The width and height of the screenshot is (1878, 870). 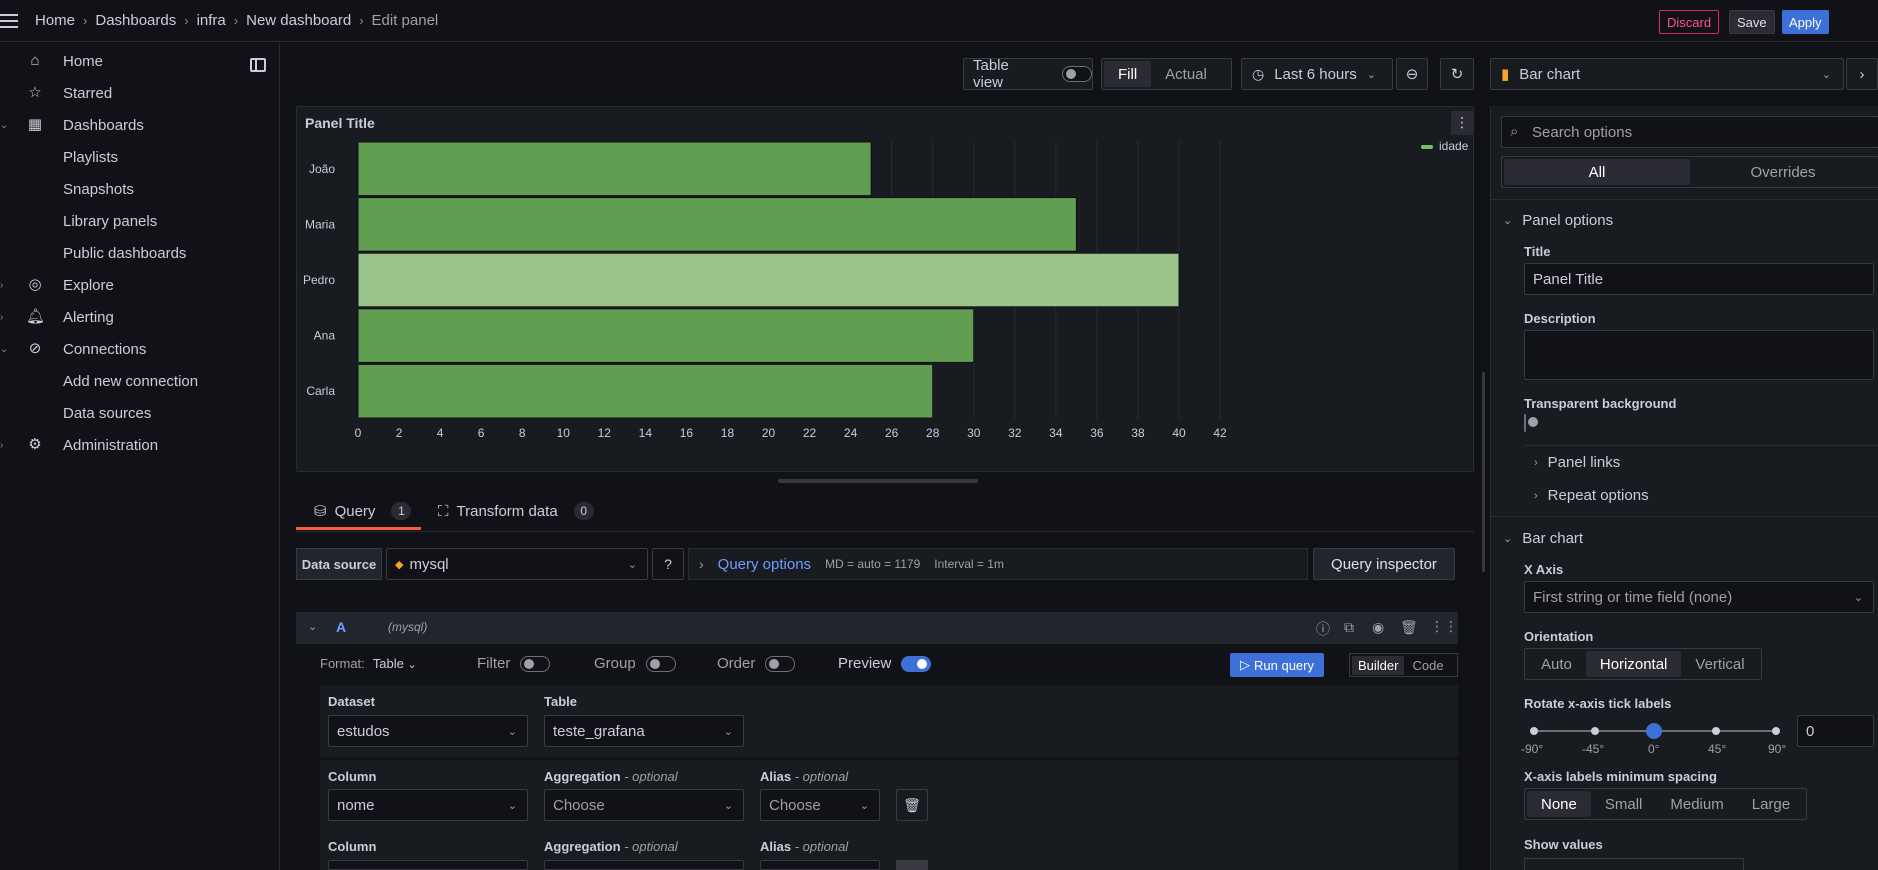 What do you see at coordinates (535, 663) in the screenshot?
I see `filter-switch` at bounding box center [535, 663].